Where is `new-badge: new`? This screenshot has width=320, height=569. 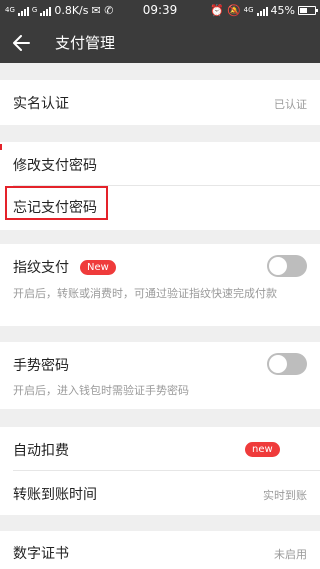
new-badge: new is located at coordinates (262, 449).